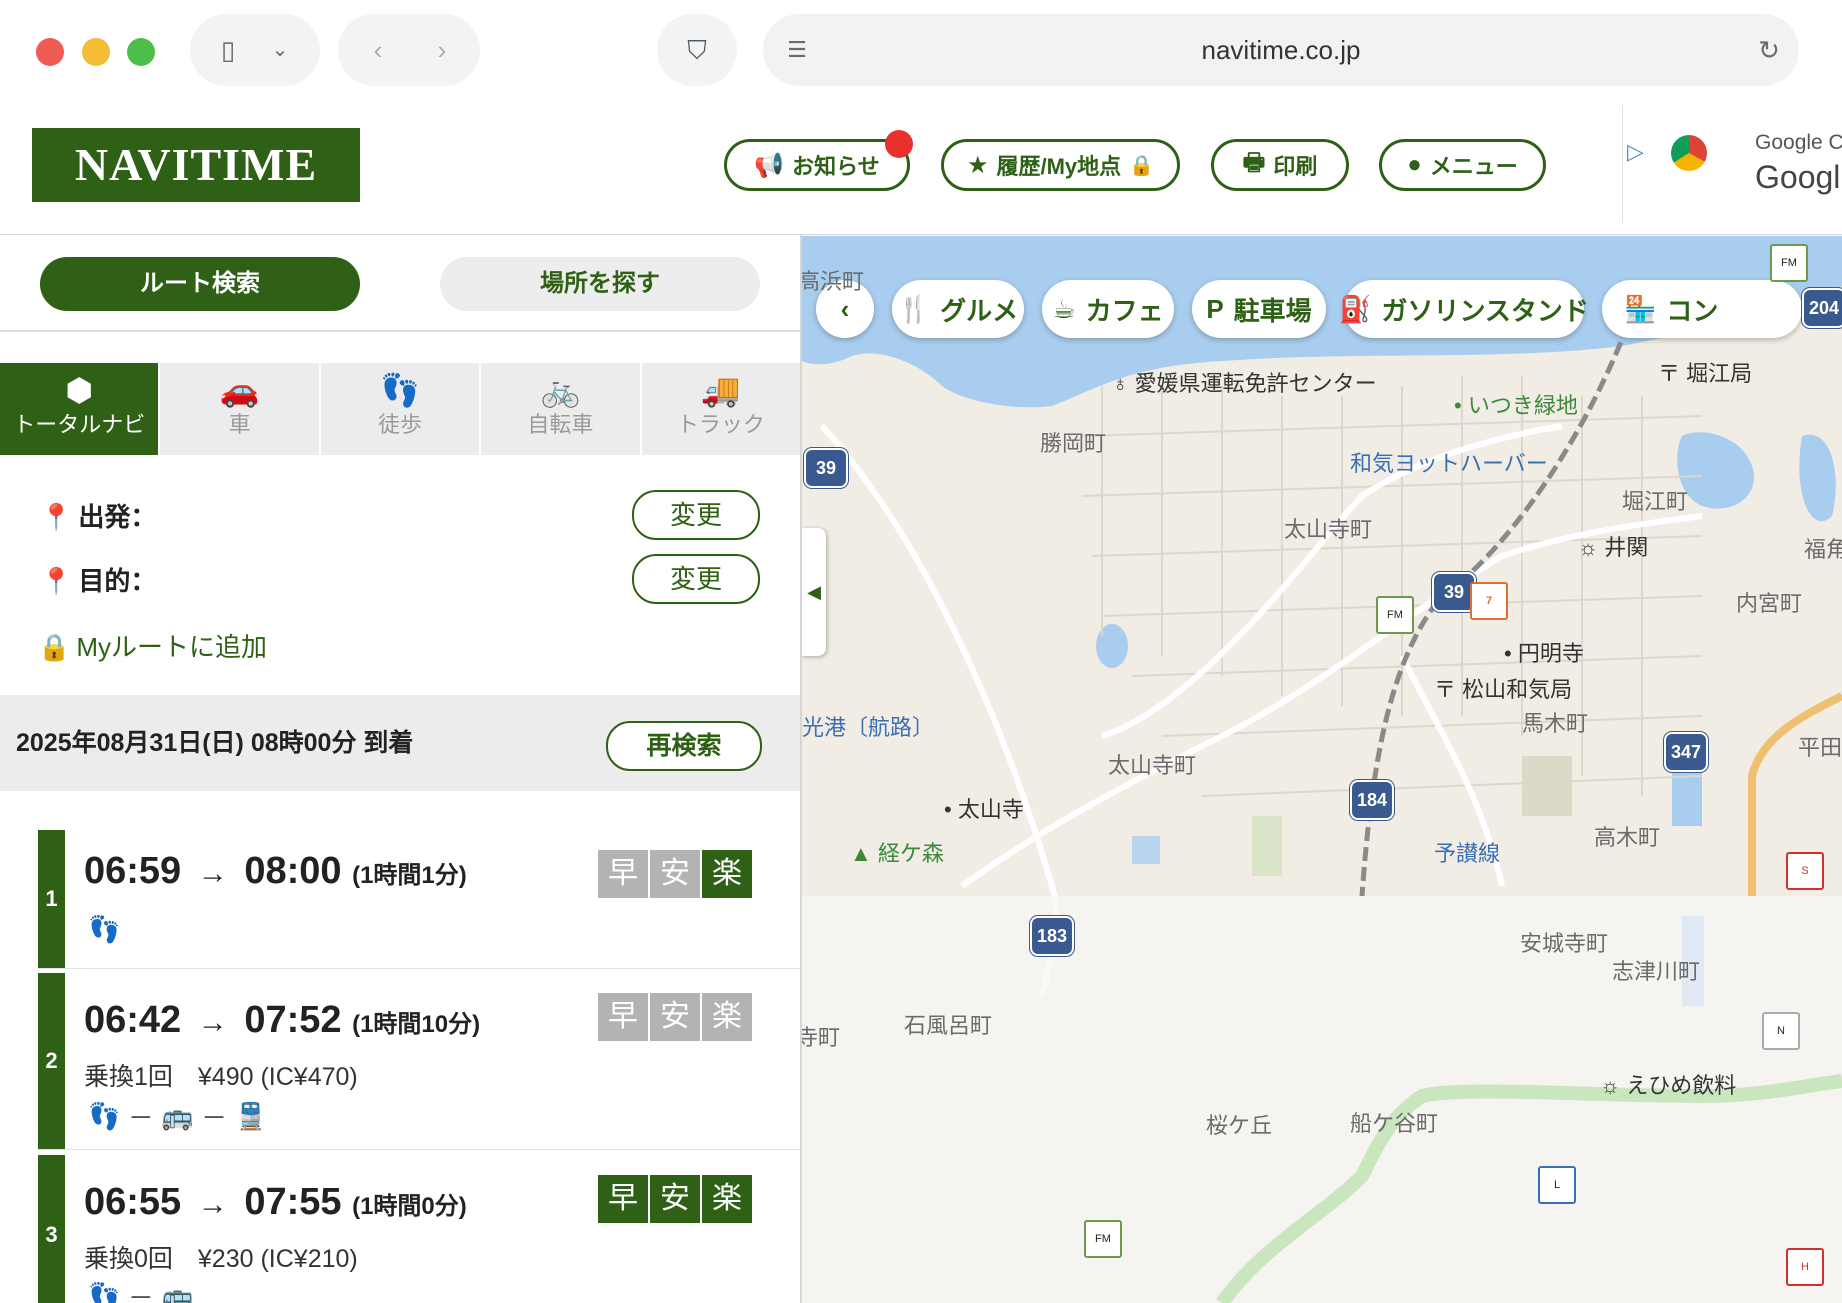 The image size is (1842, 1303). I want to click on parking-icon: P, so click(1215, 308).